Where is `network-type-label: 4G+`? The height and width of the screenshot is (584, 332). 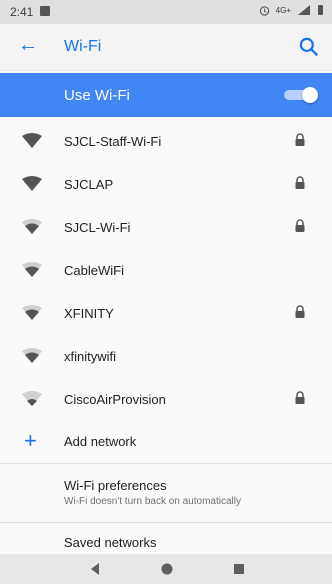 network-type-label: 4G+ is located at coordinates (283, 10).